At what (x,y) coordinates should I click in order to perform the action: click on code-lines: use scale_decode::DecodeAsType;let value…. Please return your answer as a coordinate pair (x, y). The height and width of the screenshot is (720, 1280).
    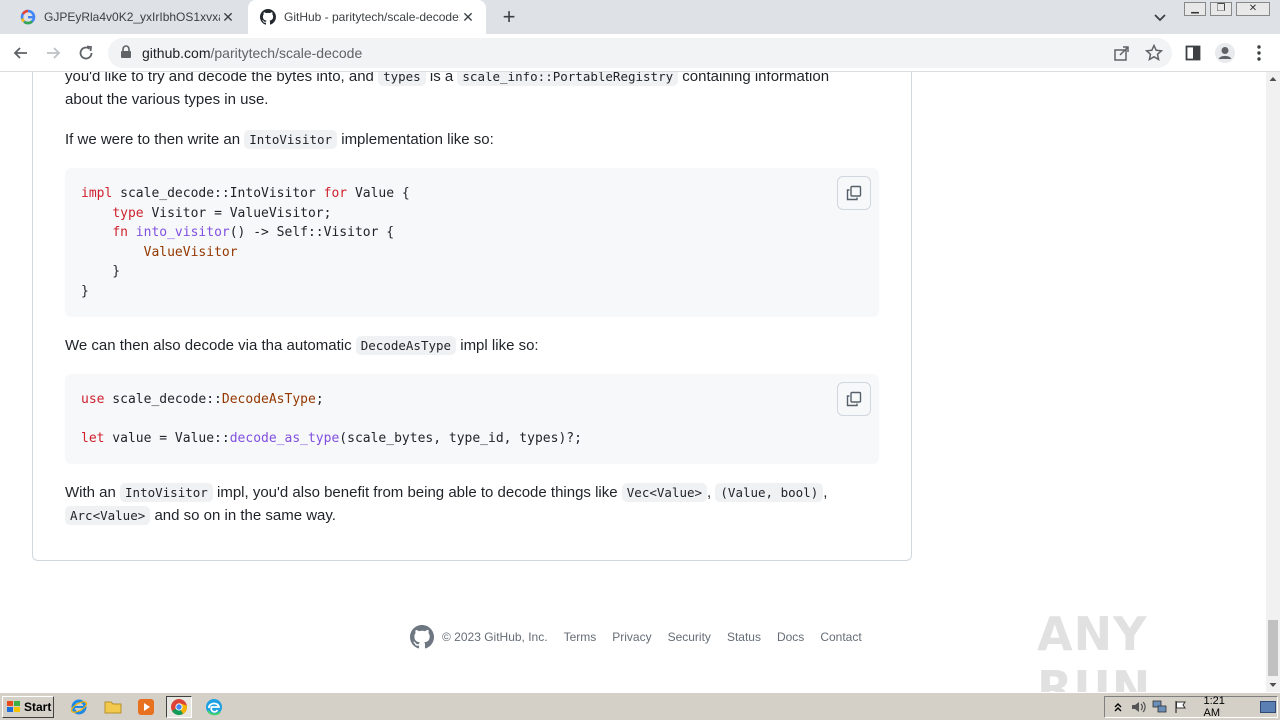
    Looking at the image, I should click on (472, 419).